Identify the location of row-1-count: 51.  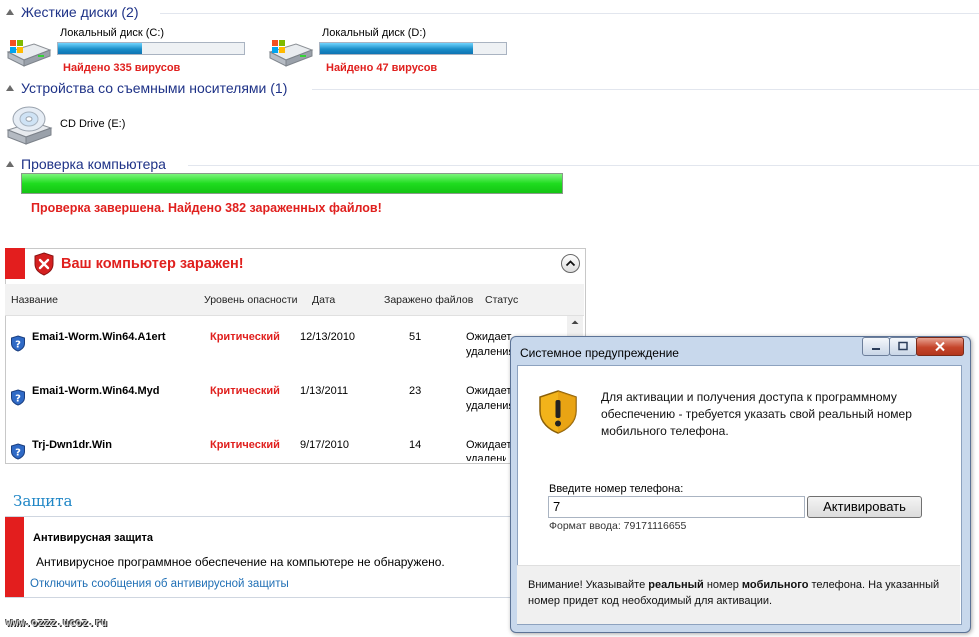
(415, 337).